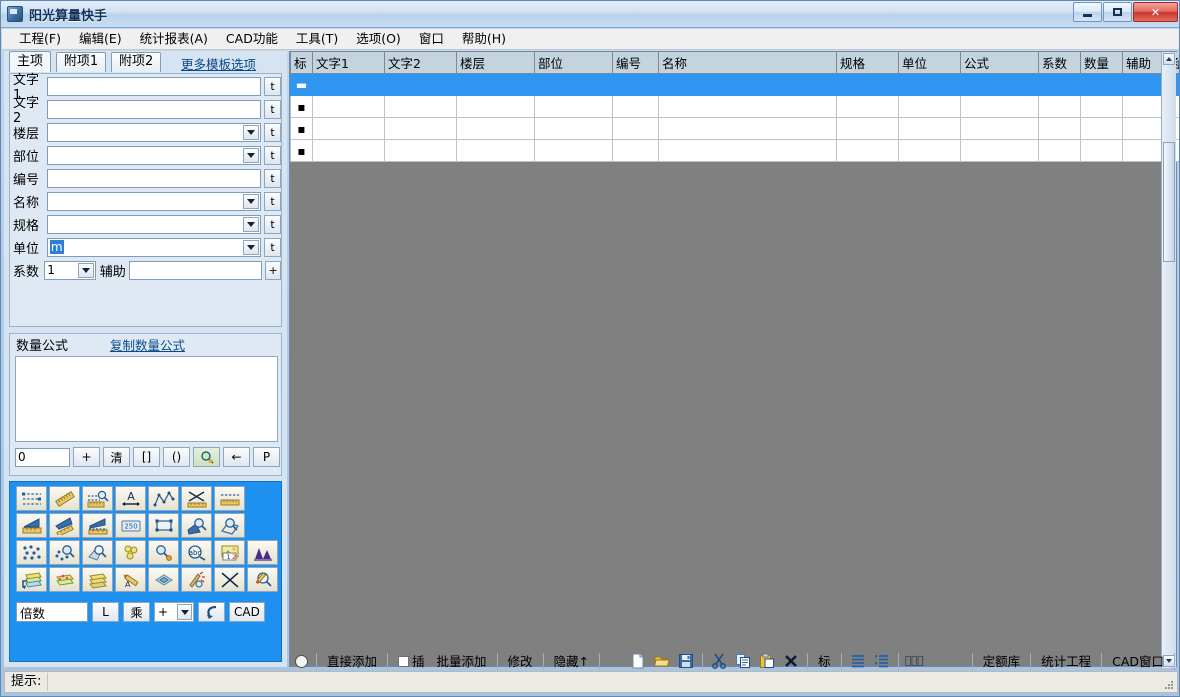 The image size is (1180, 697). Describe the element at coordinates (1002, 661) in the screenshot. I see `quota-library-button: 定额库` at that location.